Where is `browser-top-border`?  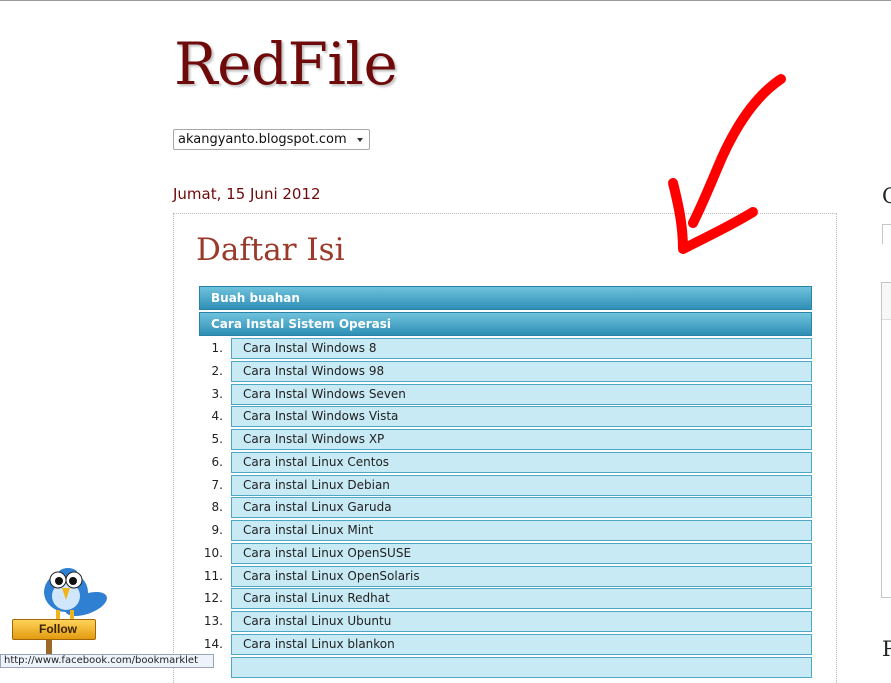
browser-top-border is located at coordinates (445, 0).